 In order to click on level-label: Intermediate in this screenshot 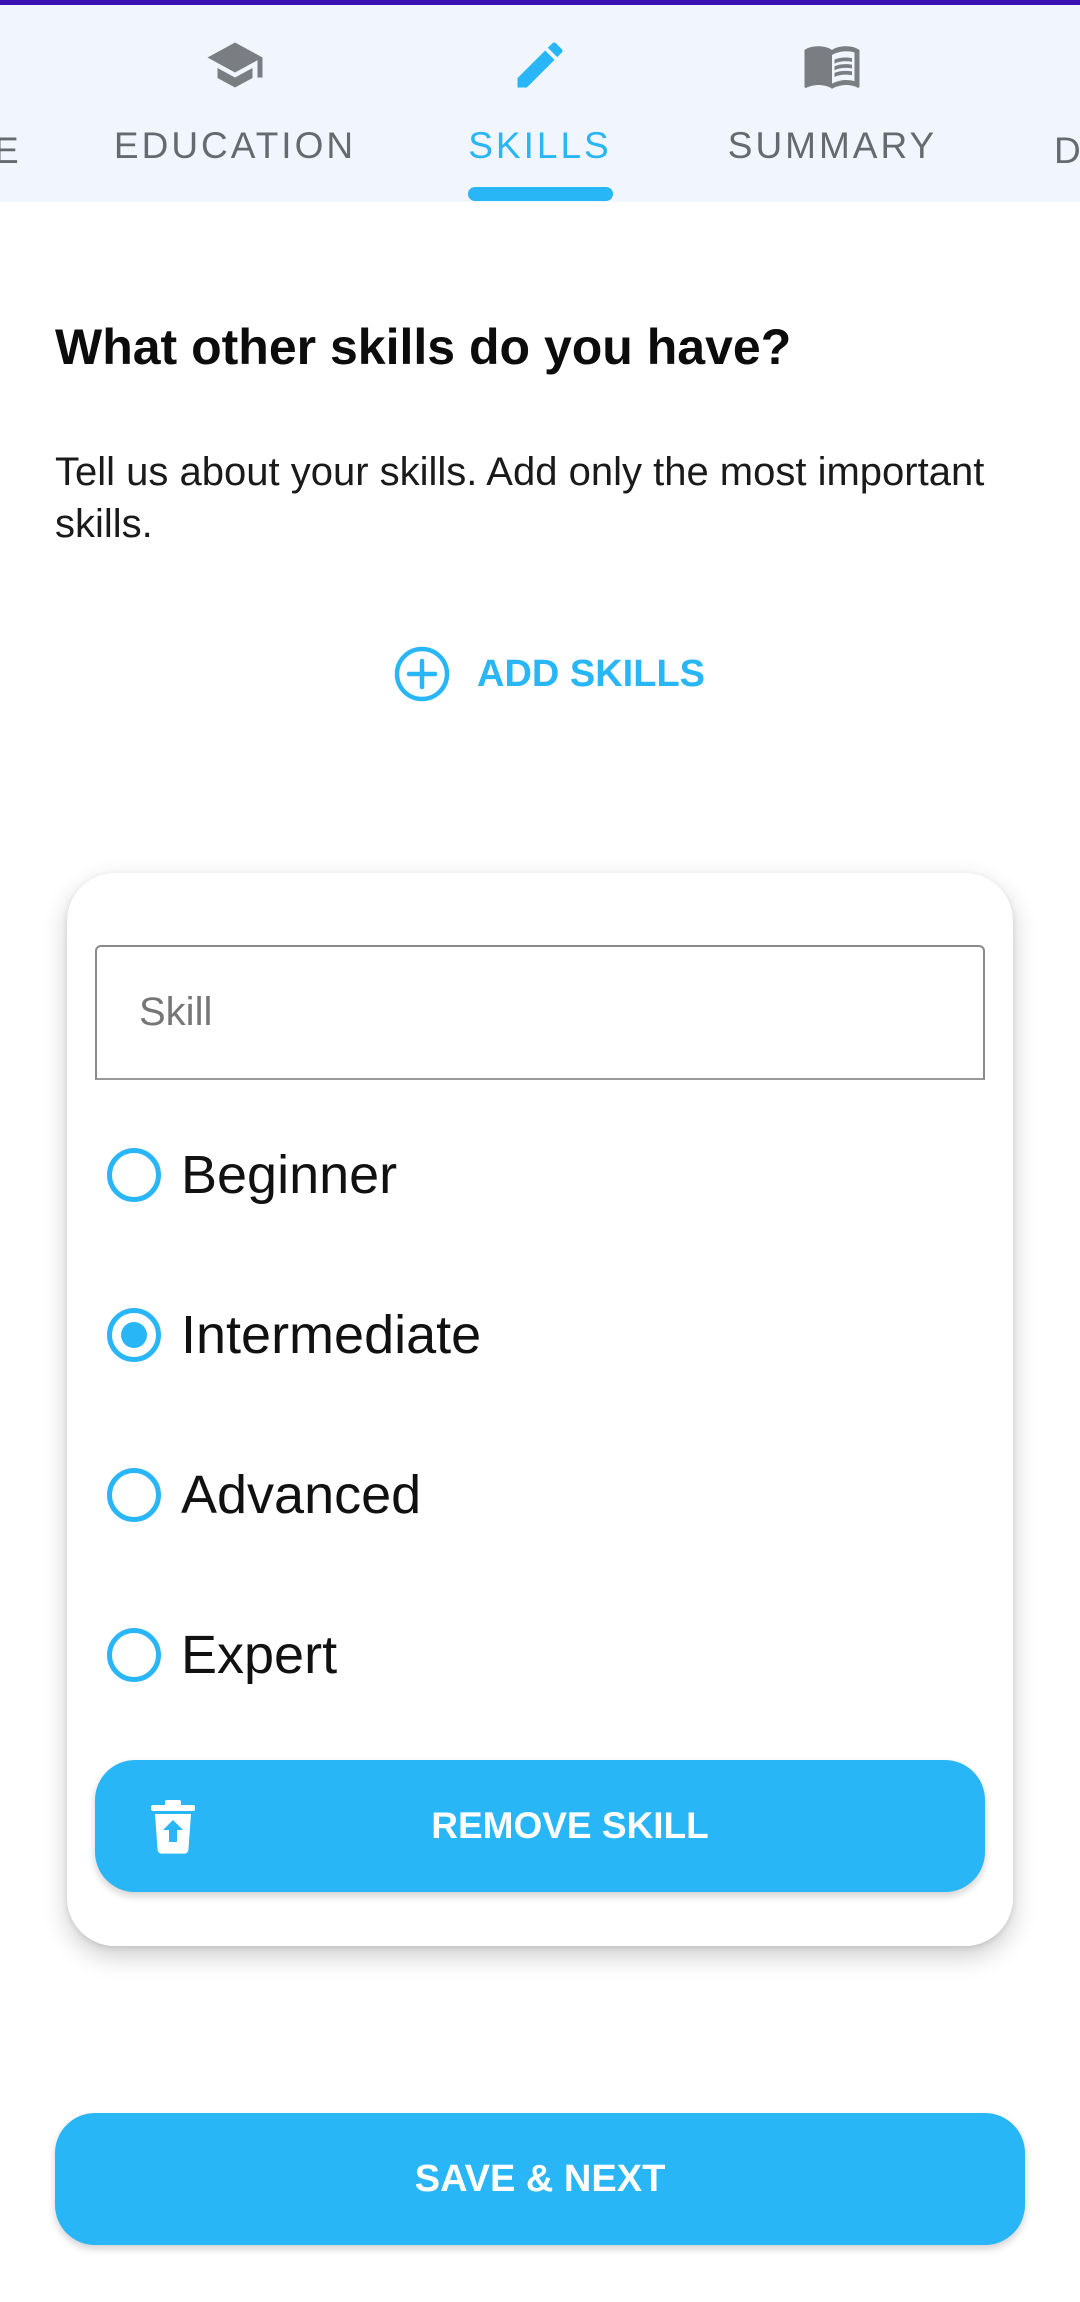, I will do `click(331, 1335)`.